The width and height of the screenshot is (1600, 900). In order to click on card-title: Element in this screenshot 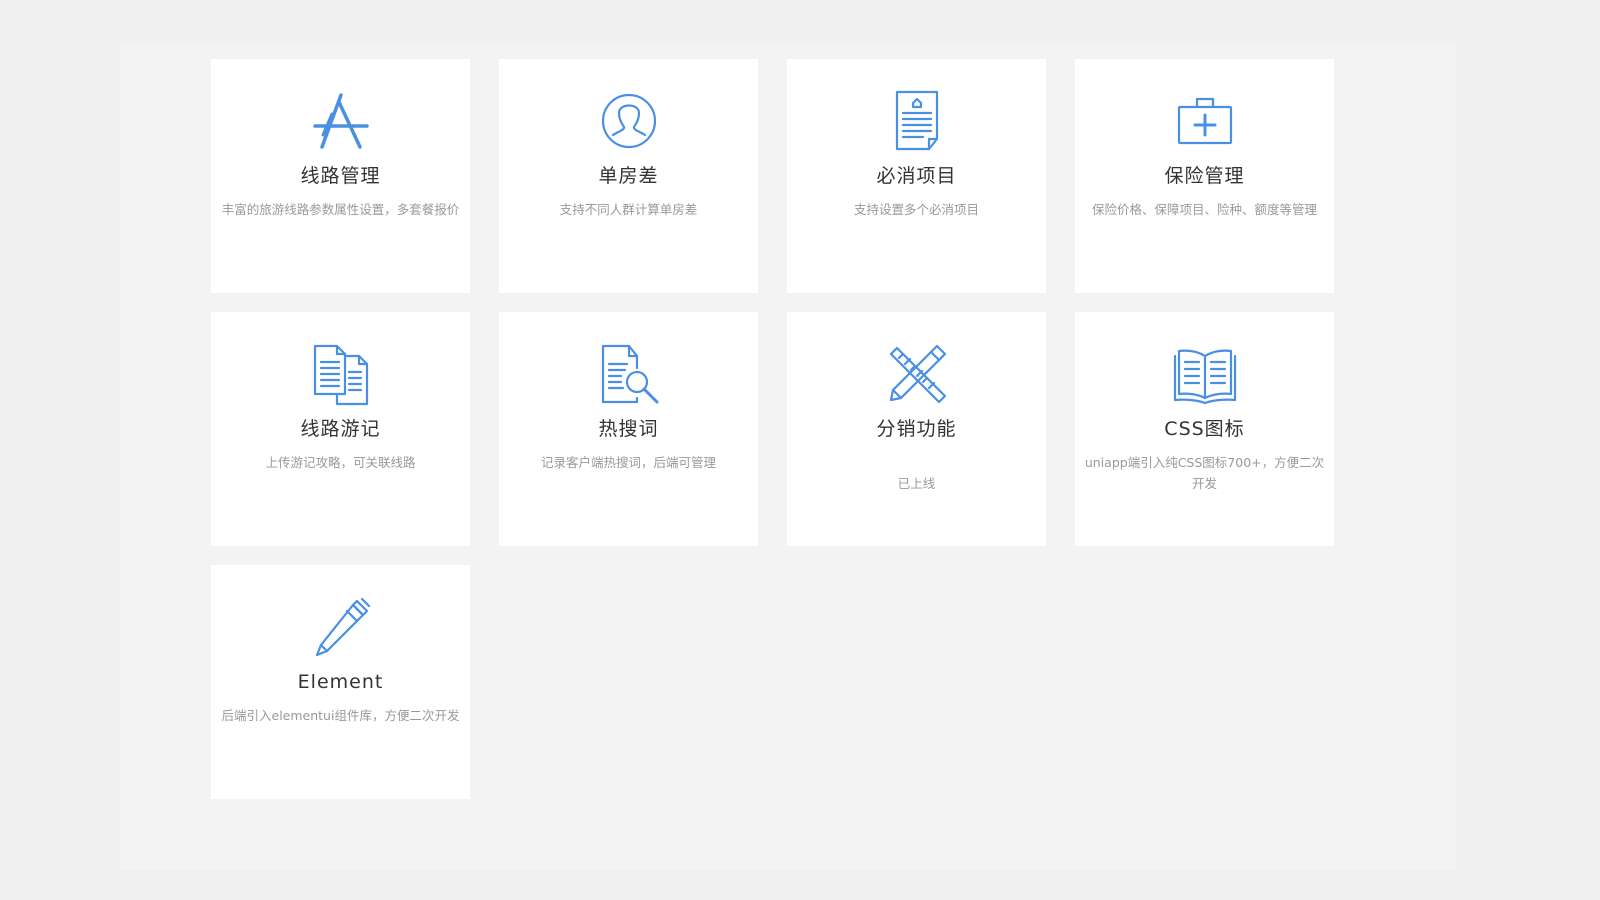, I will do `click(340, 682)`.